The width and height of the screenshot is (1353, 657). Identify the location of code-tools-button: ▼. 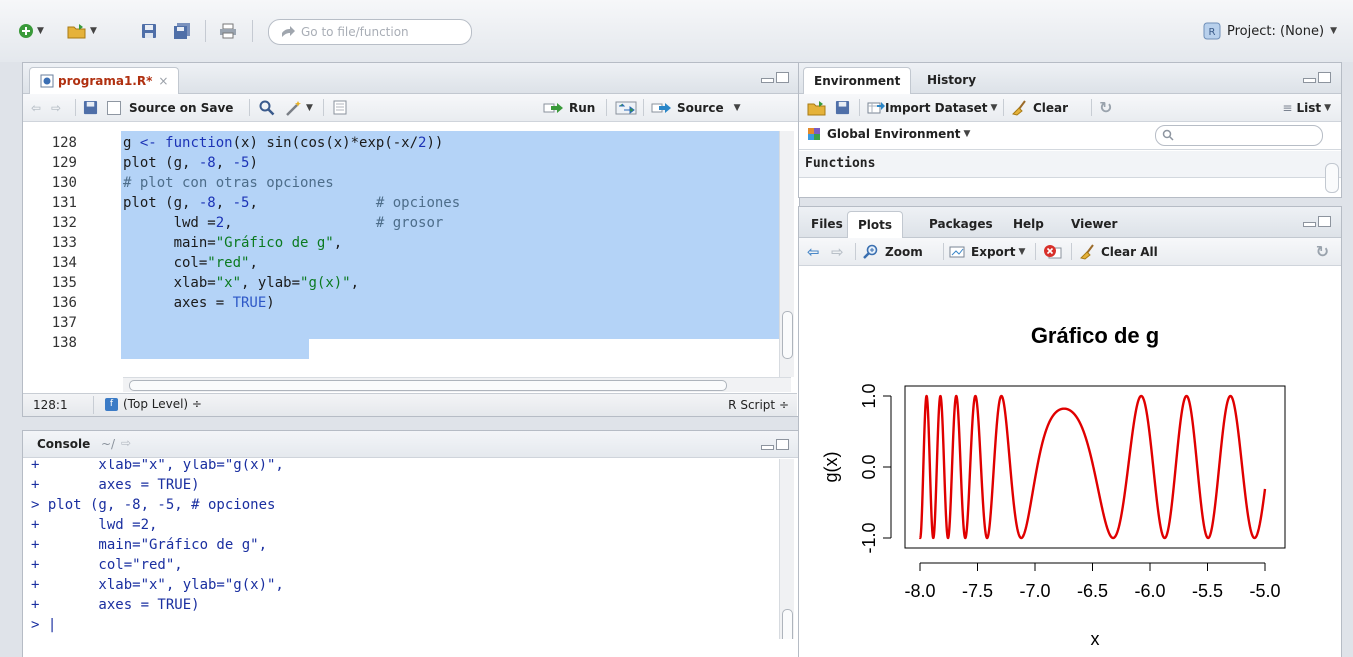
(299, 107).